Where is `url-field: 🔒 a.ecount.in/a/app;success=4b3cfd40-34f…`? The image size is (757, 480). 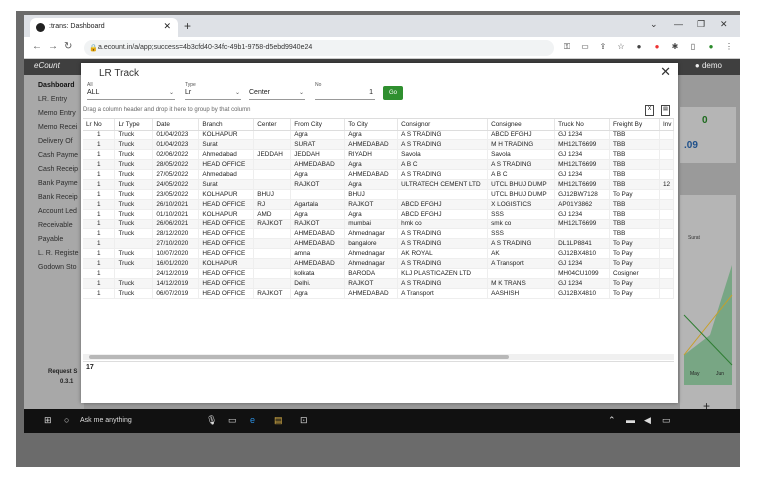 url-field: 🔒 a.ecount.in/a/app;success=4b3cfd40-34f… is located at coordinates (319, 48).